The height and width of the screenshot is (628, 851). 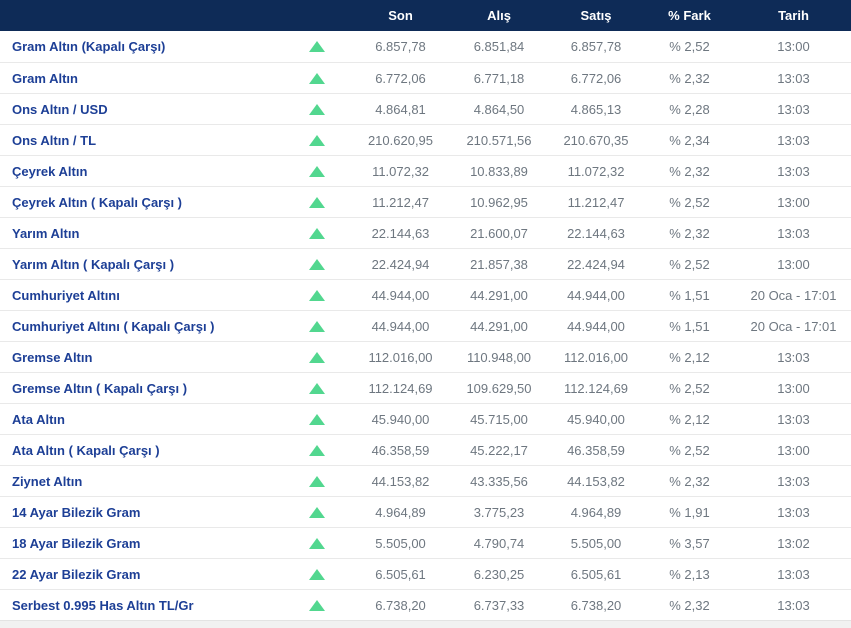 What do you see at coordinates (689, 171) in the screenshot?
I see `fark-value: % 2,32` at bounding box center [689, 171].